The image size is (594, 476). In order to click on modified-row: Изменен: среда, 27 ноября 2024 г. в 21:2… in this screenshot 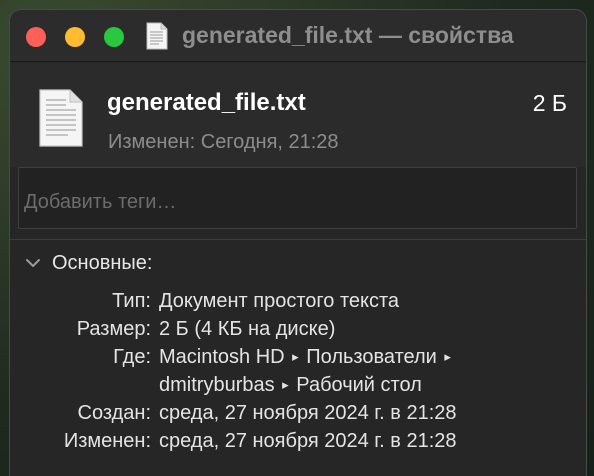, I will do `click(298, 444)`.